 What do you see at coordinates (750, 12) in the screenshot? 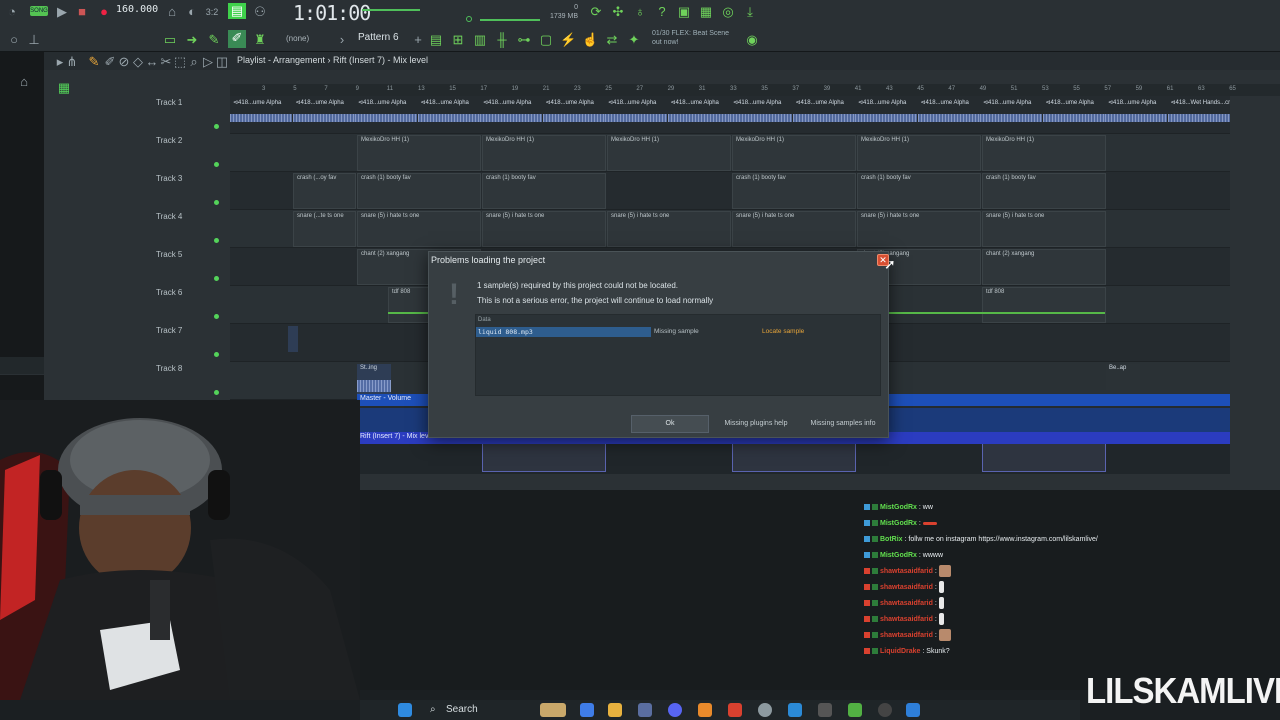
I see `download-icon: ⤓` at bounding box center [750, 12].